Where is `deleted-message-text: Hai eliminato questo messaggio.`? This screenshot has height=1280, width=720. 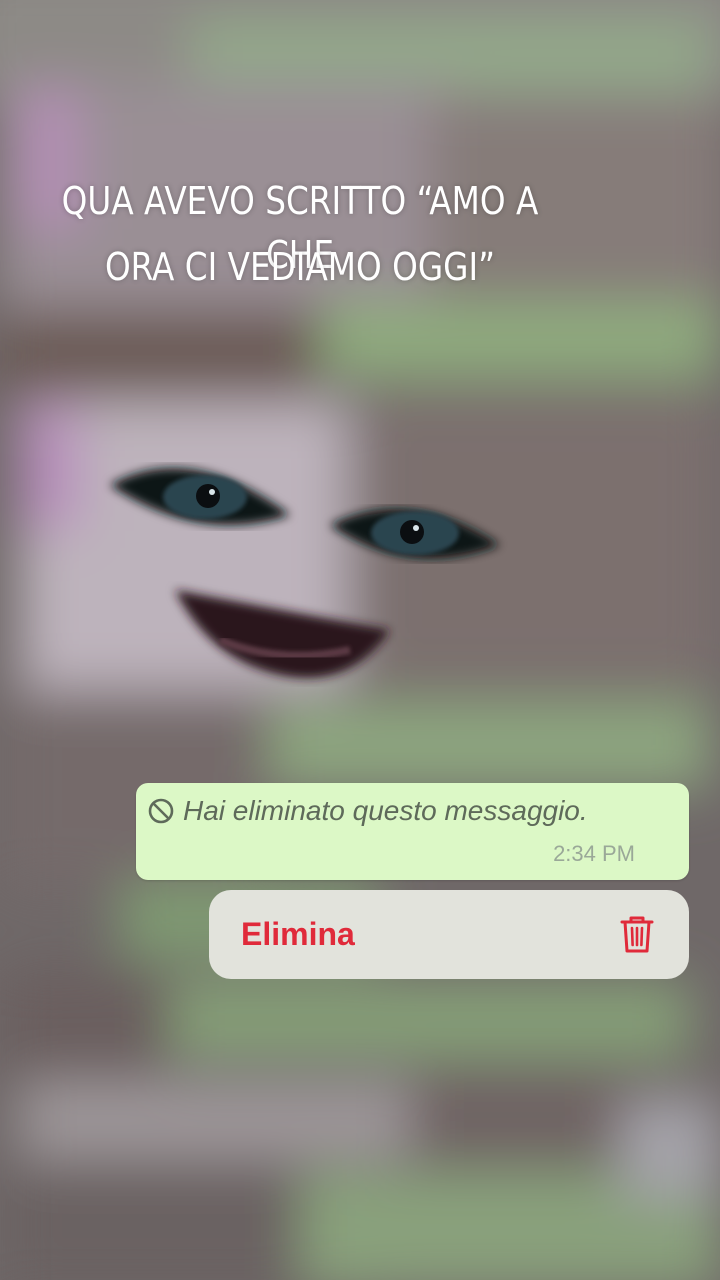 deleted-message-text: Hai eliminato questo messaggio. is located at coordinates (385, 810).